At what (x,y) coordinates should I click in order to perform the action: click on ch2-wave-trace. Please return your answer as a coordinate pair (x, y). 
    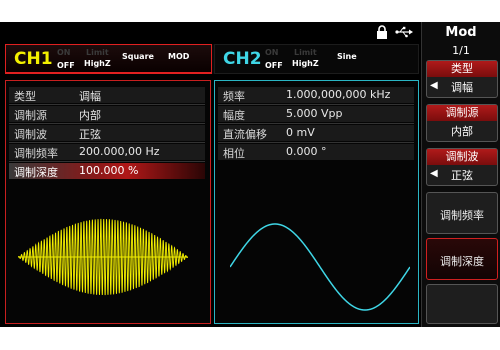
    Looking at the image, I should click on (320, 267).